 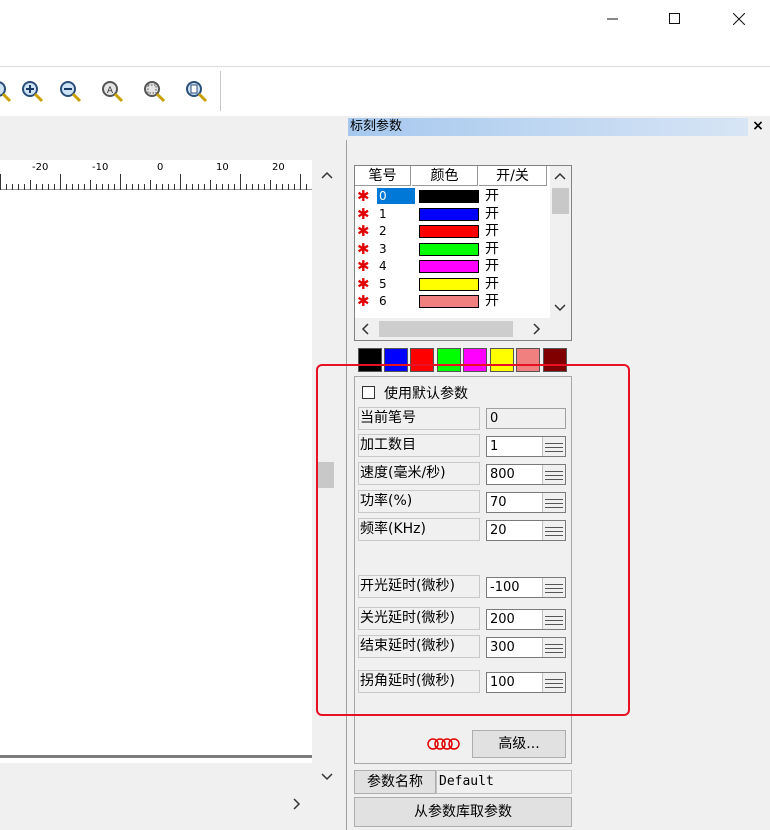 I want to click on zoom-prev-button, so click(x=7, y=91).